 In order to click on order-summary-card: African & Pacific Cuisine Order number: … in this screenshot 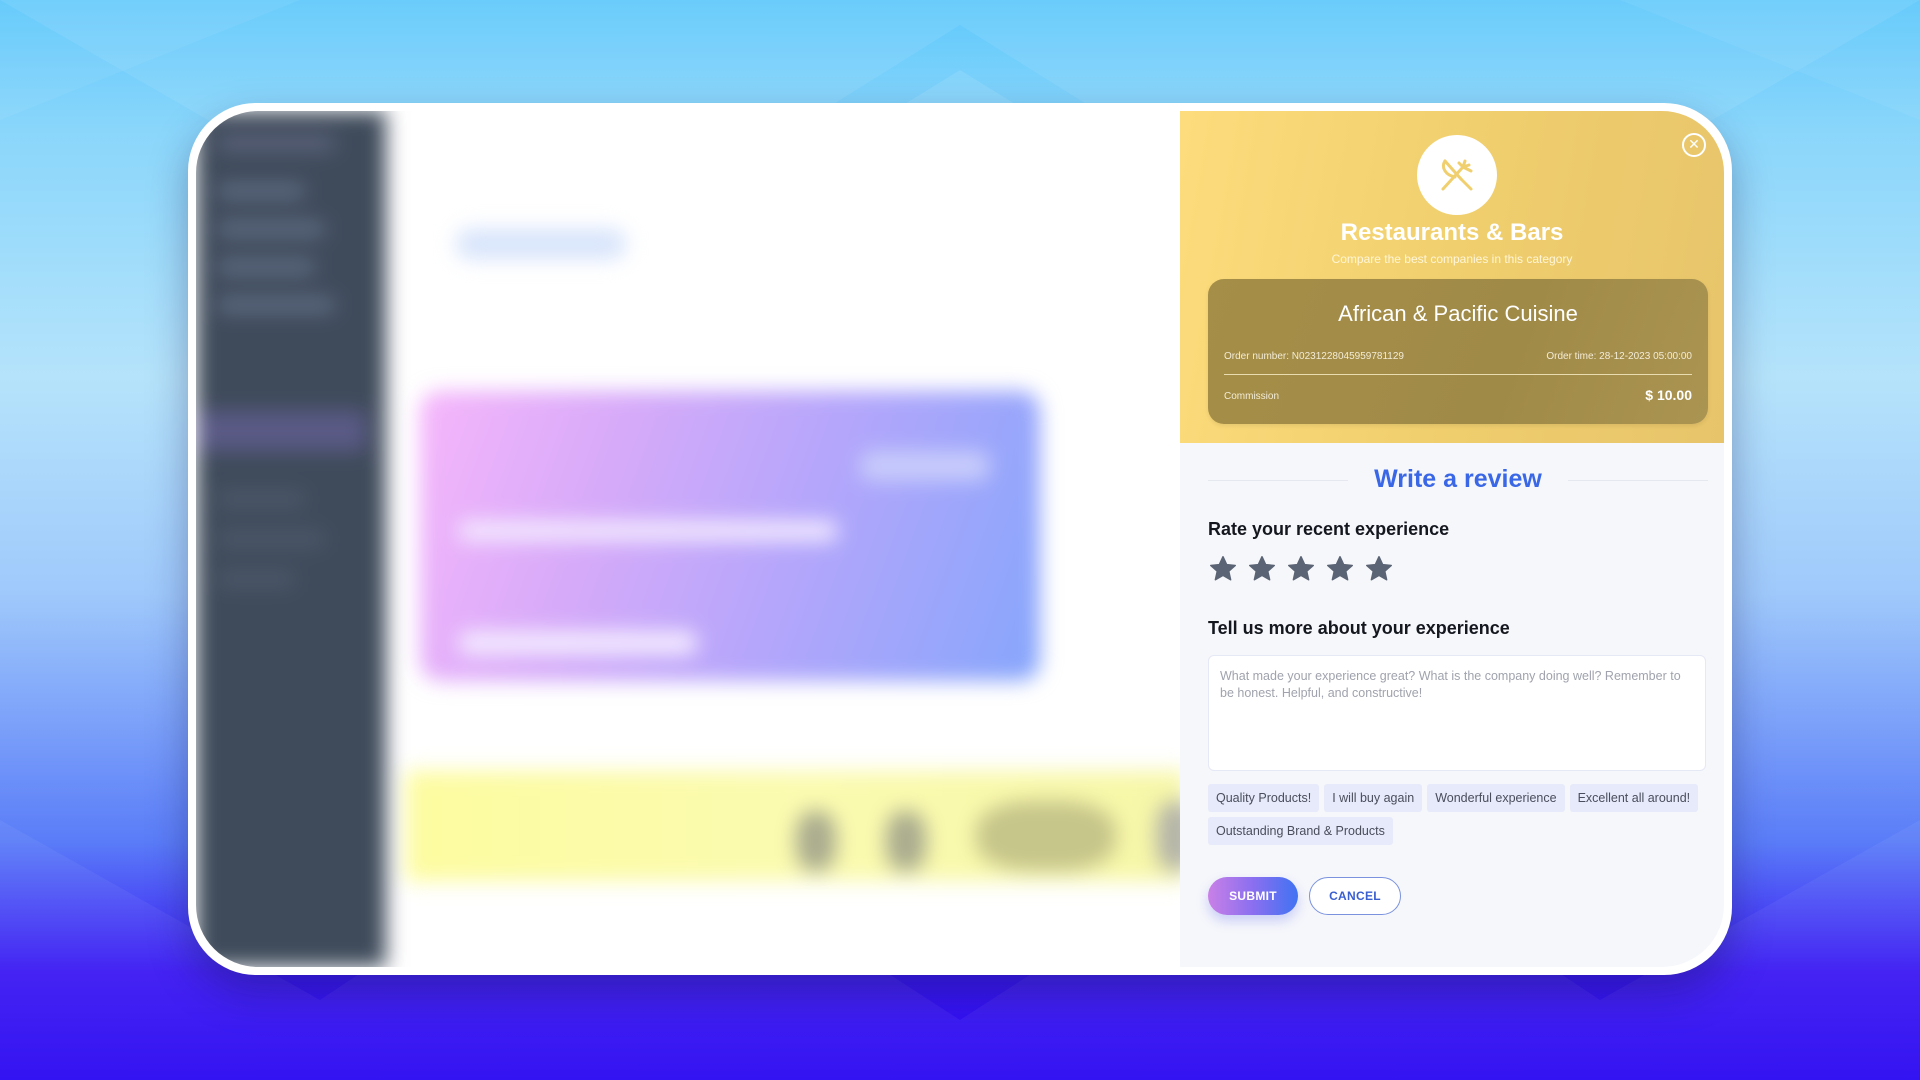, I will do `click(1458, 351)`.